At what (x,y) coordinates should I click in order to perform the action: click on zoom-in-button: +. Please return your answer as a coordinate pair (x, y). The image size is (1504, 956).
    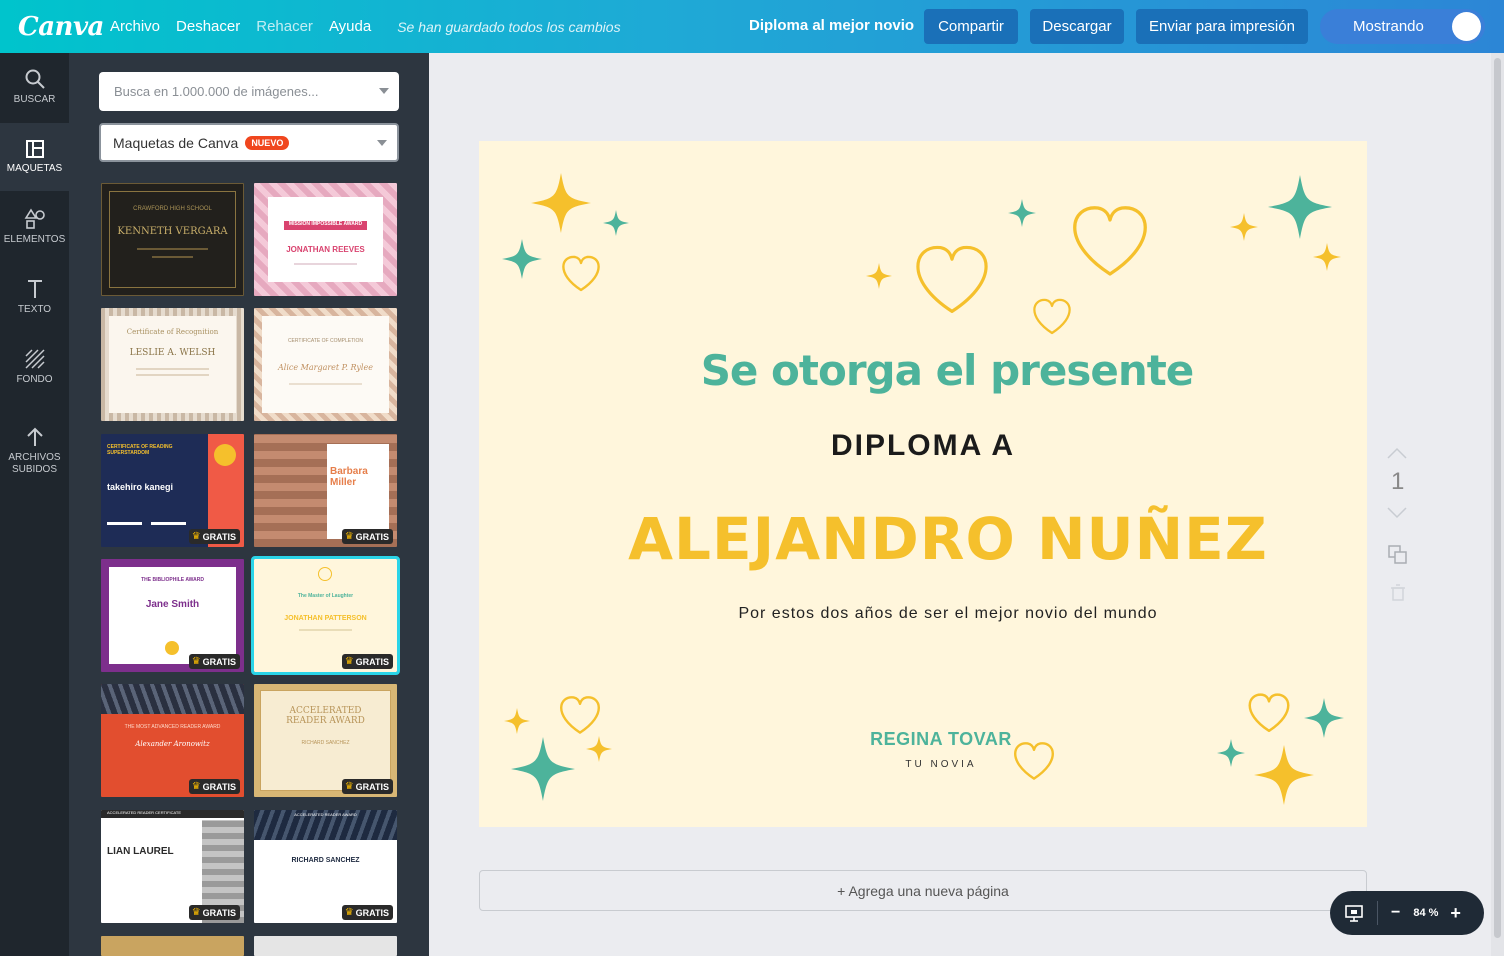
    Looking at the image, I should click on (1455, 913).